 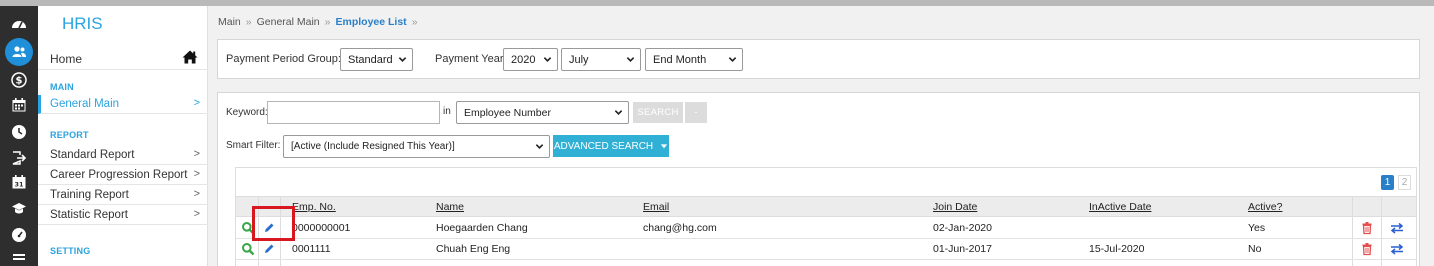 What do you see at coordinates (416, 146) in the screenshot?
I see `smart-filter-select: [Active (Include Resigned This Year)]` at bounding box center [416, 146].